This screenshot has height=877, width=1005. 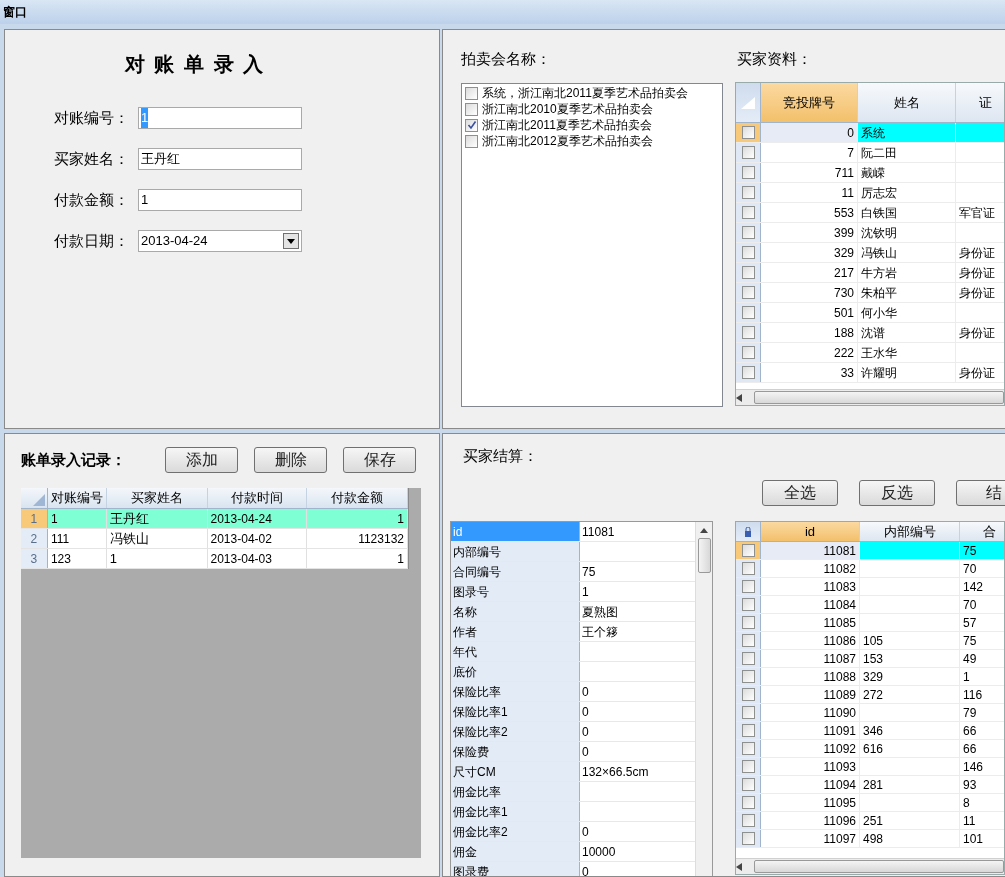 What do you see at coordinates (809, 332) in the screenshot?
I see `table-cell: 188` at bounding box center [809, 332].